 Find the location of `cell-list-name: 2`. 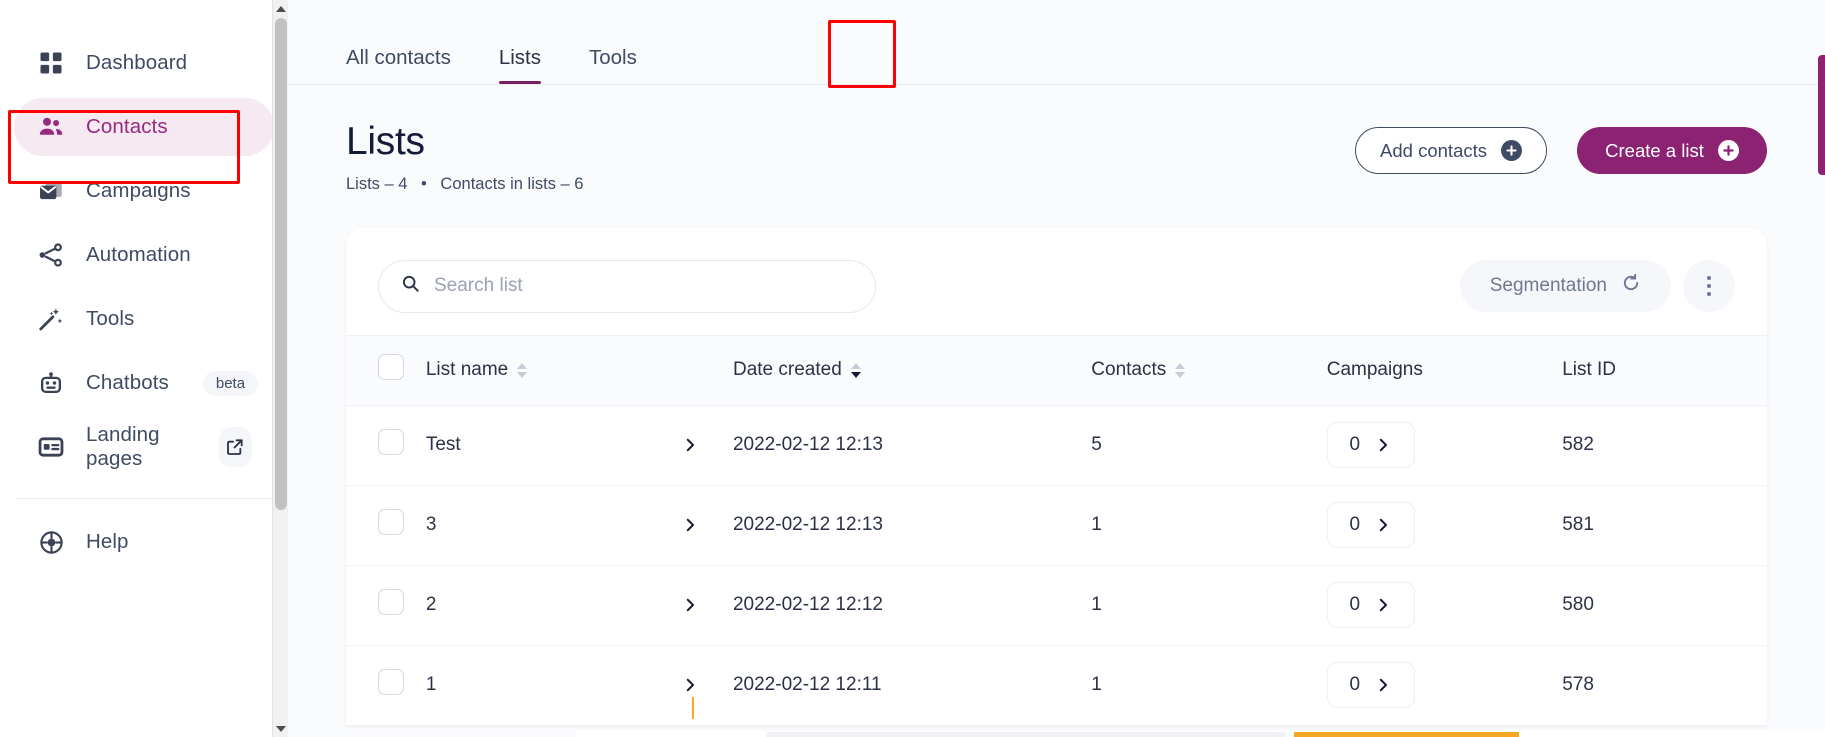

cell-list-name: 2 is located at coordinates (579, 605).